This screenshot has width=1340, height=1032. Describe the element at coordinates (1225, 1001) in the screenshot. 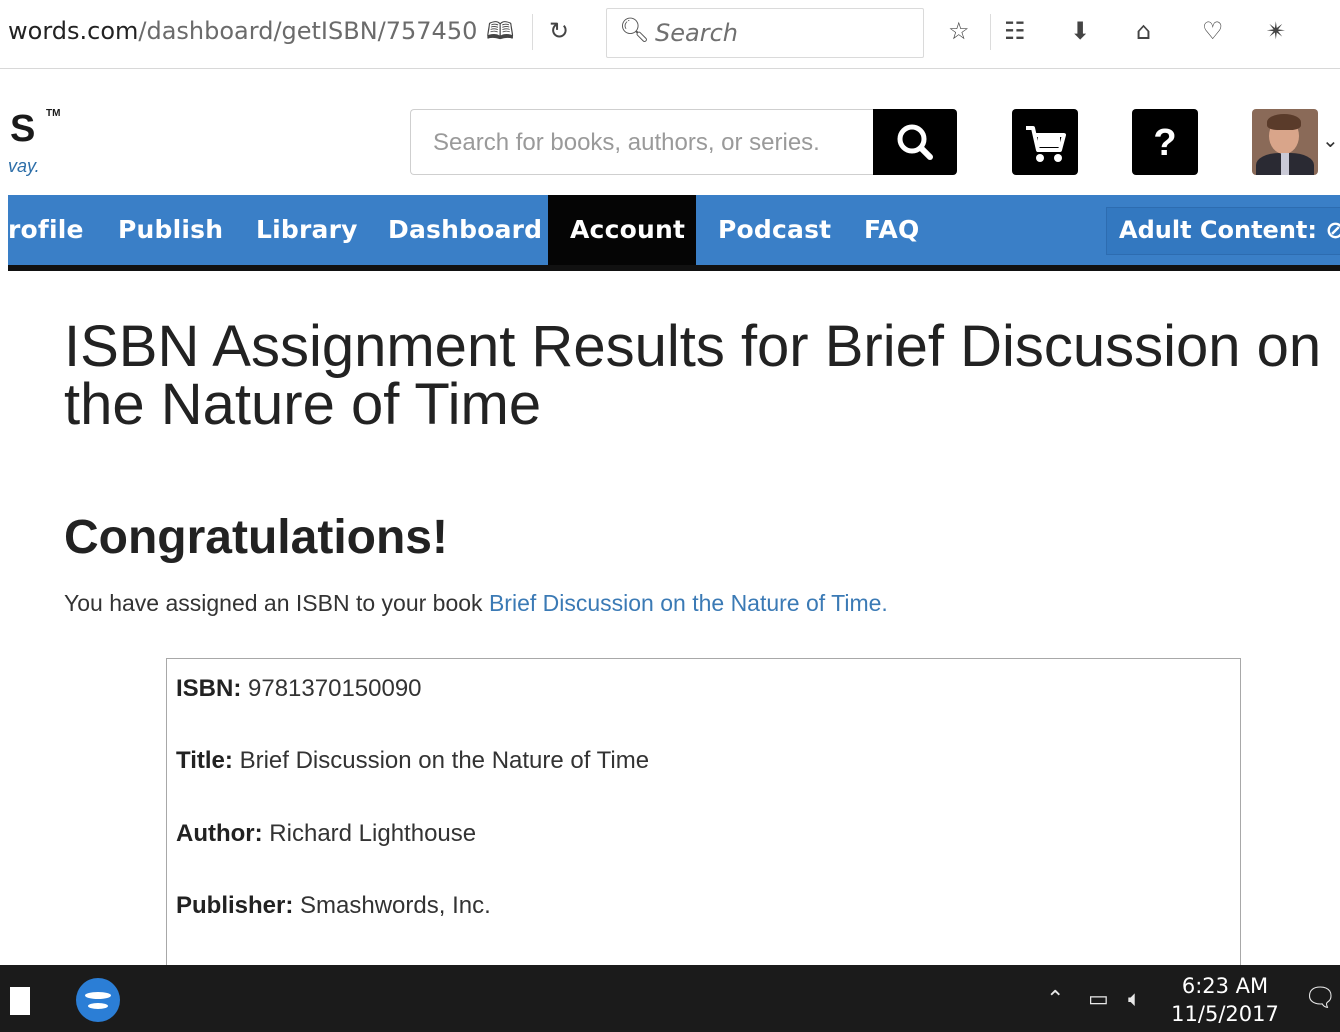

I see `taskbar-clock: 6:23 AM 11/5/2017` at that location.